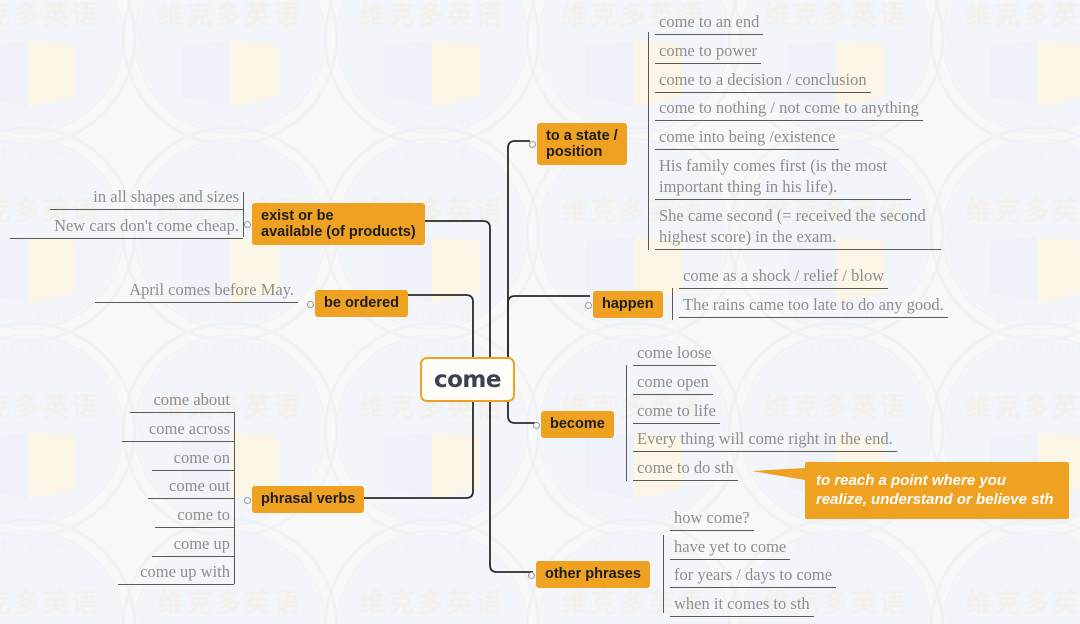  I want to click on leaf-item: come up, so click(193, 545).